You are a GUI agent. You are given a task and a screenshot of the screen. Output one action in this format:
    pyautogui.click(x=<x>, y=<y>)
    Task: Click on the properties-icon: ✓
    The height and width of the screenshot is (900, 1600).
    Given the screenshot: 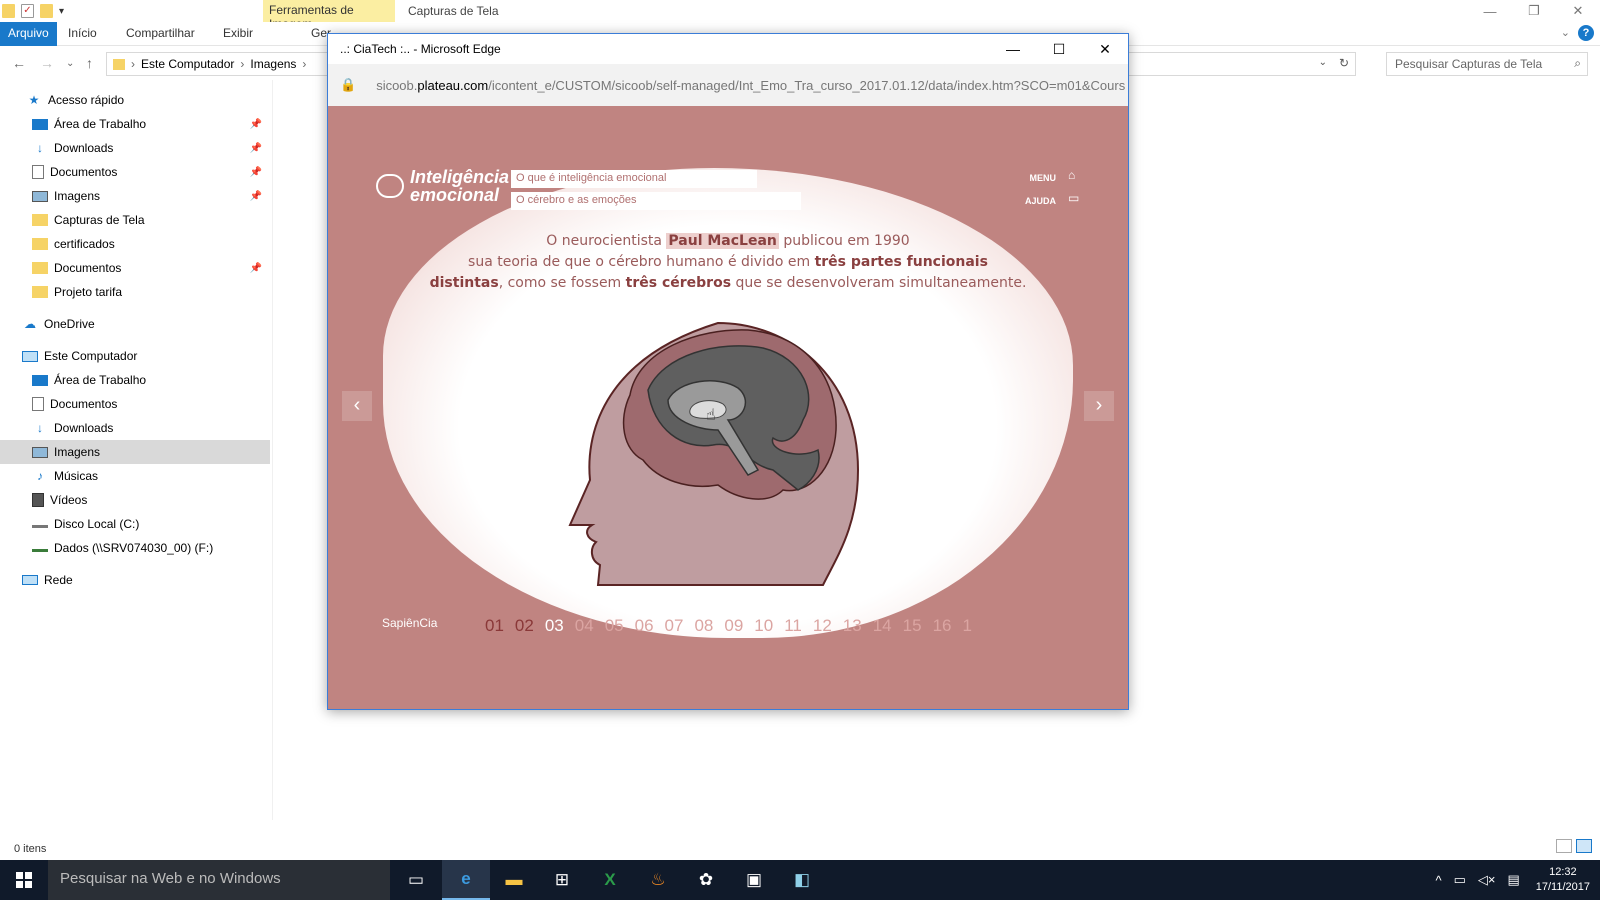 What is the action you would take?
    pyautogui.click(x=27, y=11)
    